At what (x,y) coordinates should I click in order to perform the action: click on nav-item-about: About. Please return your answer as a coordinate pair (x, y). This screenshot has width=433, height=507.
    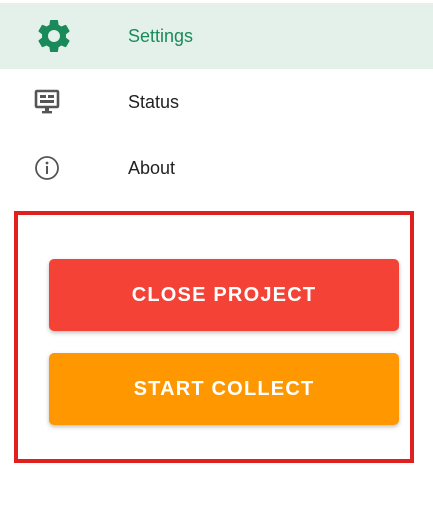
    Looking at the image, I should click on (216, 168).